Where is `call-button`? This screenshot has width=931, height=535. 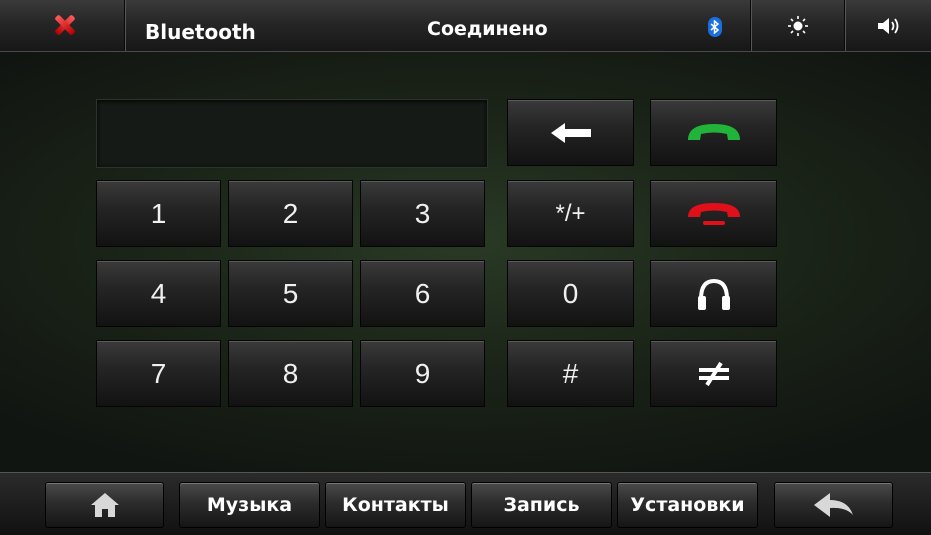
call-button is located at coordinates (713, 132).